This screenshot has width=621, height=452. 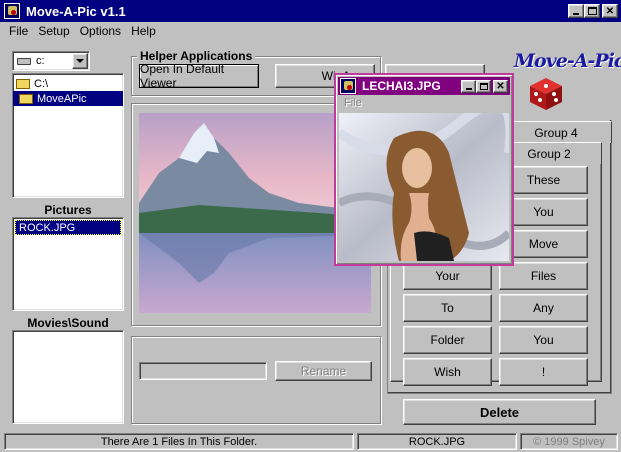 What do you see at coordinates (40, 61) in the screenshot?
I see `drive-value: c:` at bounding box center [40, 61].